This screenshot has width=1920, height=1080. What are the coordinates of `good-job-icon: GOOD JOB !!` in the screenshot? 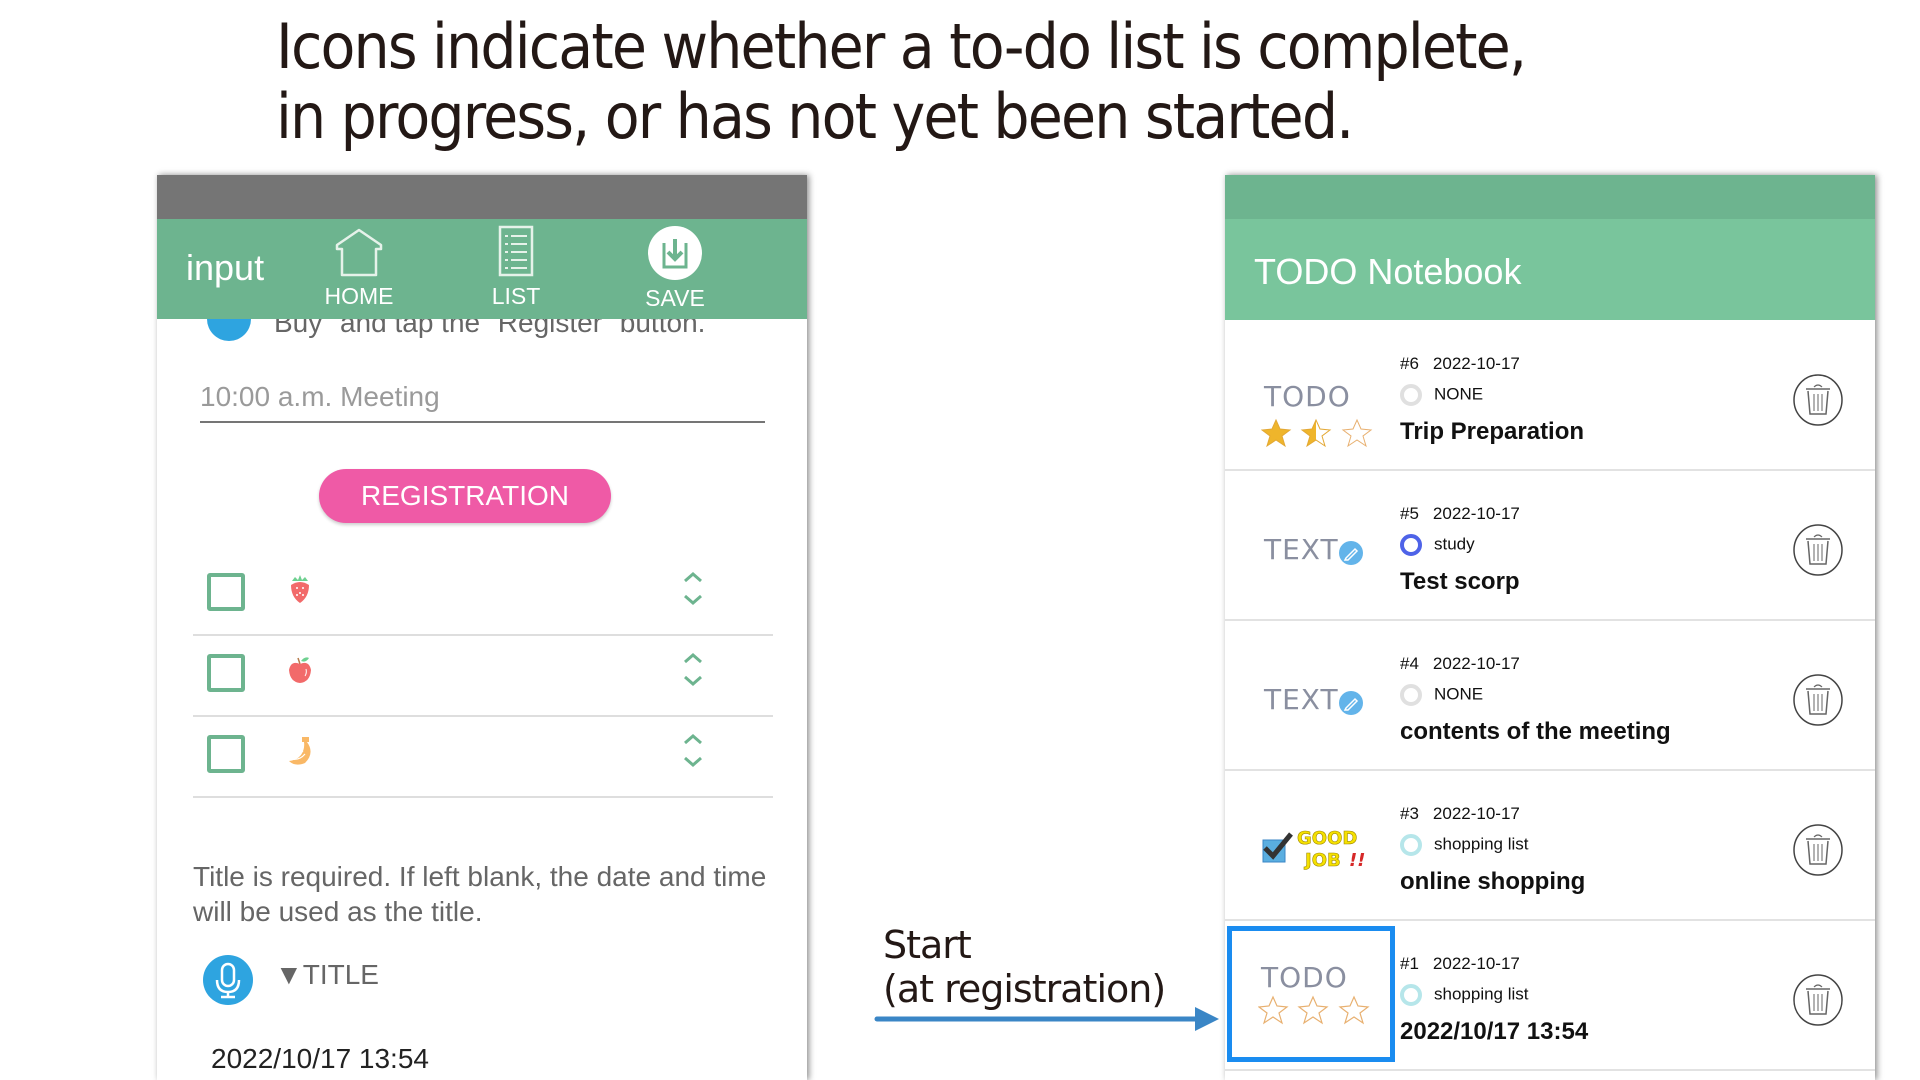 It's located at (1313, 849).